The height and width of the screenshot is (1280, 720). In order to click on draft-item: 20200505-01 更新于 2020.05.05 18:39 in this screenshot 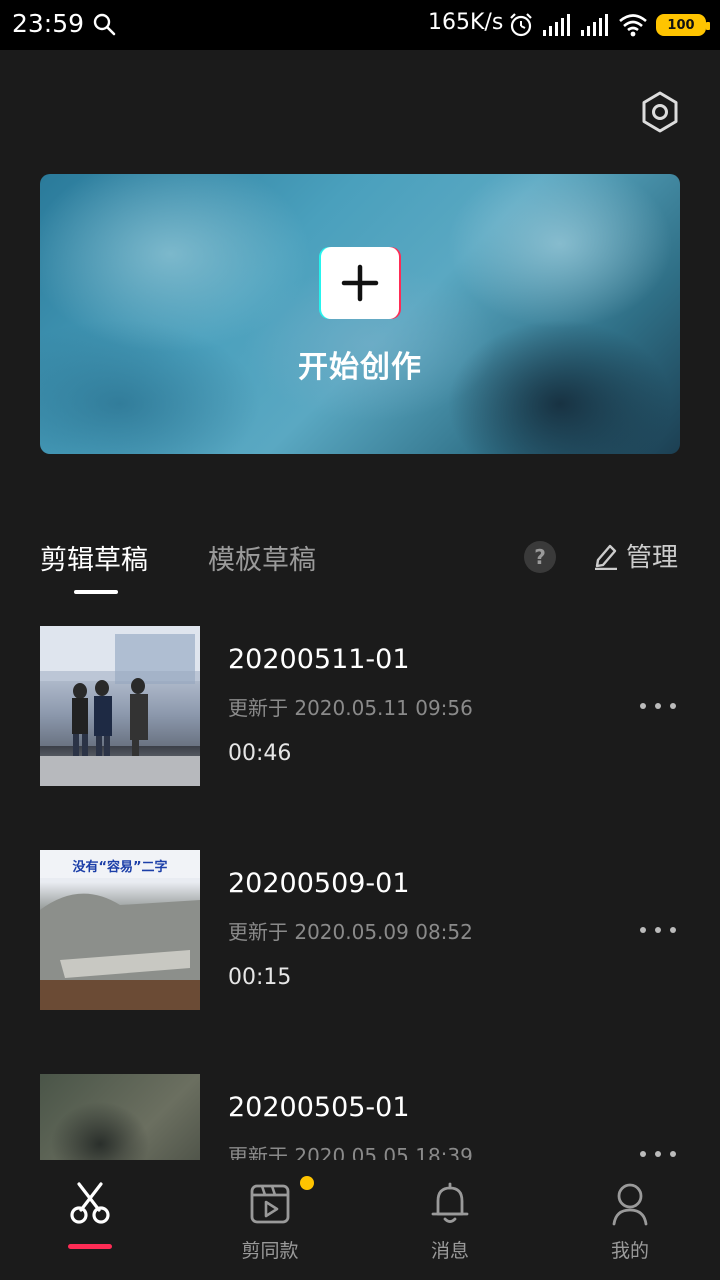, I will do `click(360, 1117)`.